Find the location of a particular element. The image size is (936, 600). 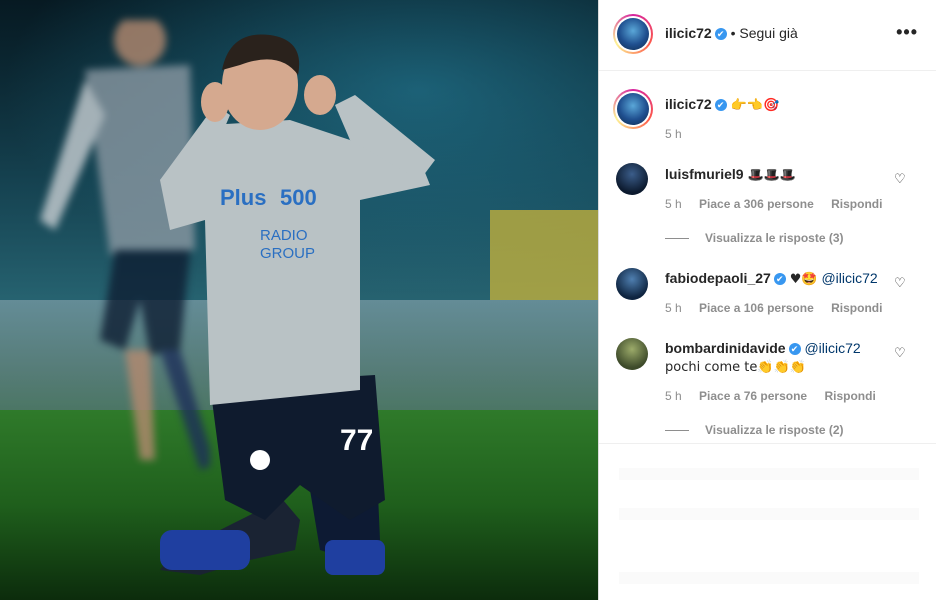

caption-username: ilicic72 is located at coordinates (688, 104).